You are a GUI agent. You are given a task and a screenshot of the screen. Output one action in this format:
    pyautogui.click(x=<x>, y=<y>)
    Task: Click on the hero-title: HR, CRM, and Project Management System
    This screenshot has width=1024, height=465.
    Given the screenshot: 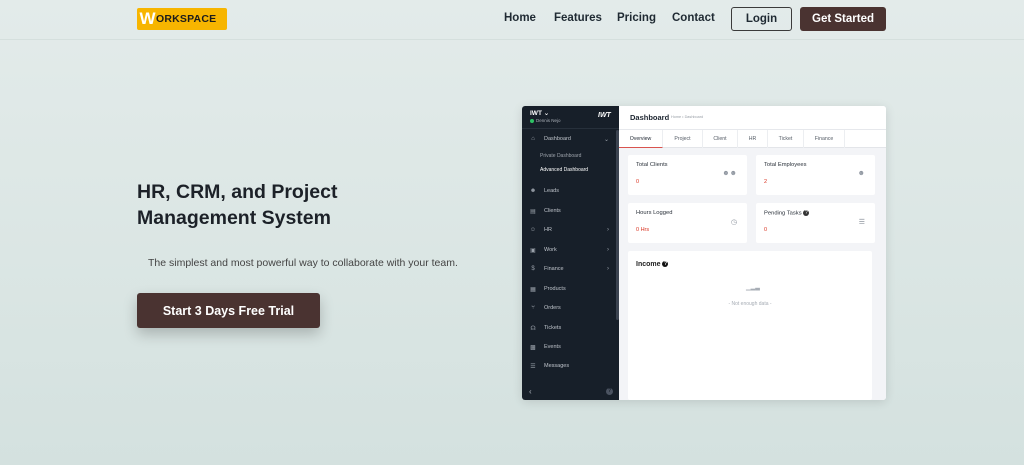 What is the action you would take?
    pyautogui.click(x=287, y=205)
    